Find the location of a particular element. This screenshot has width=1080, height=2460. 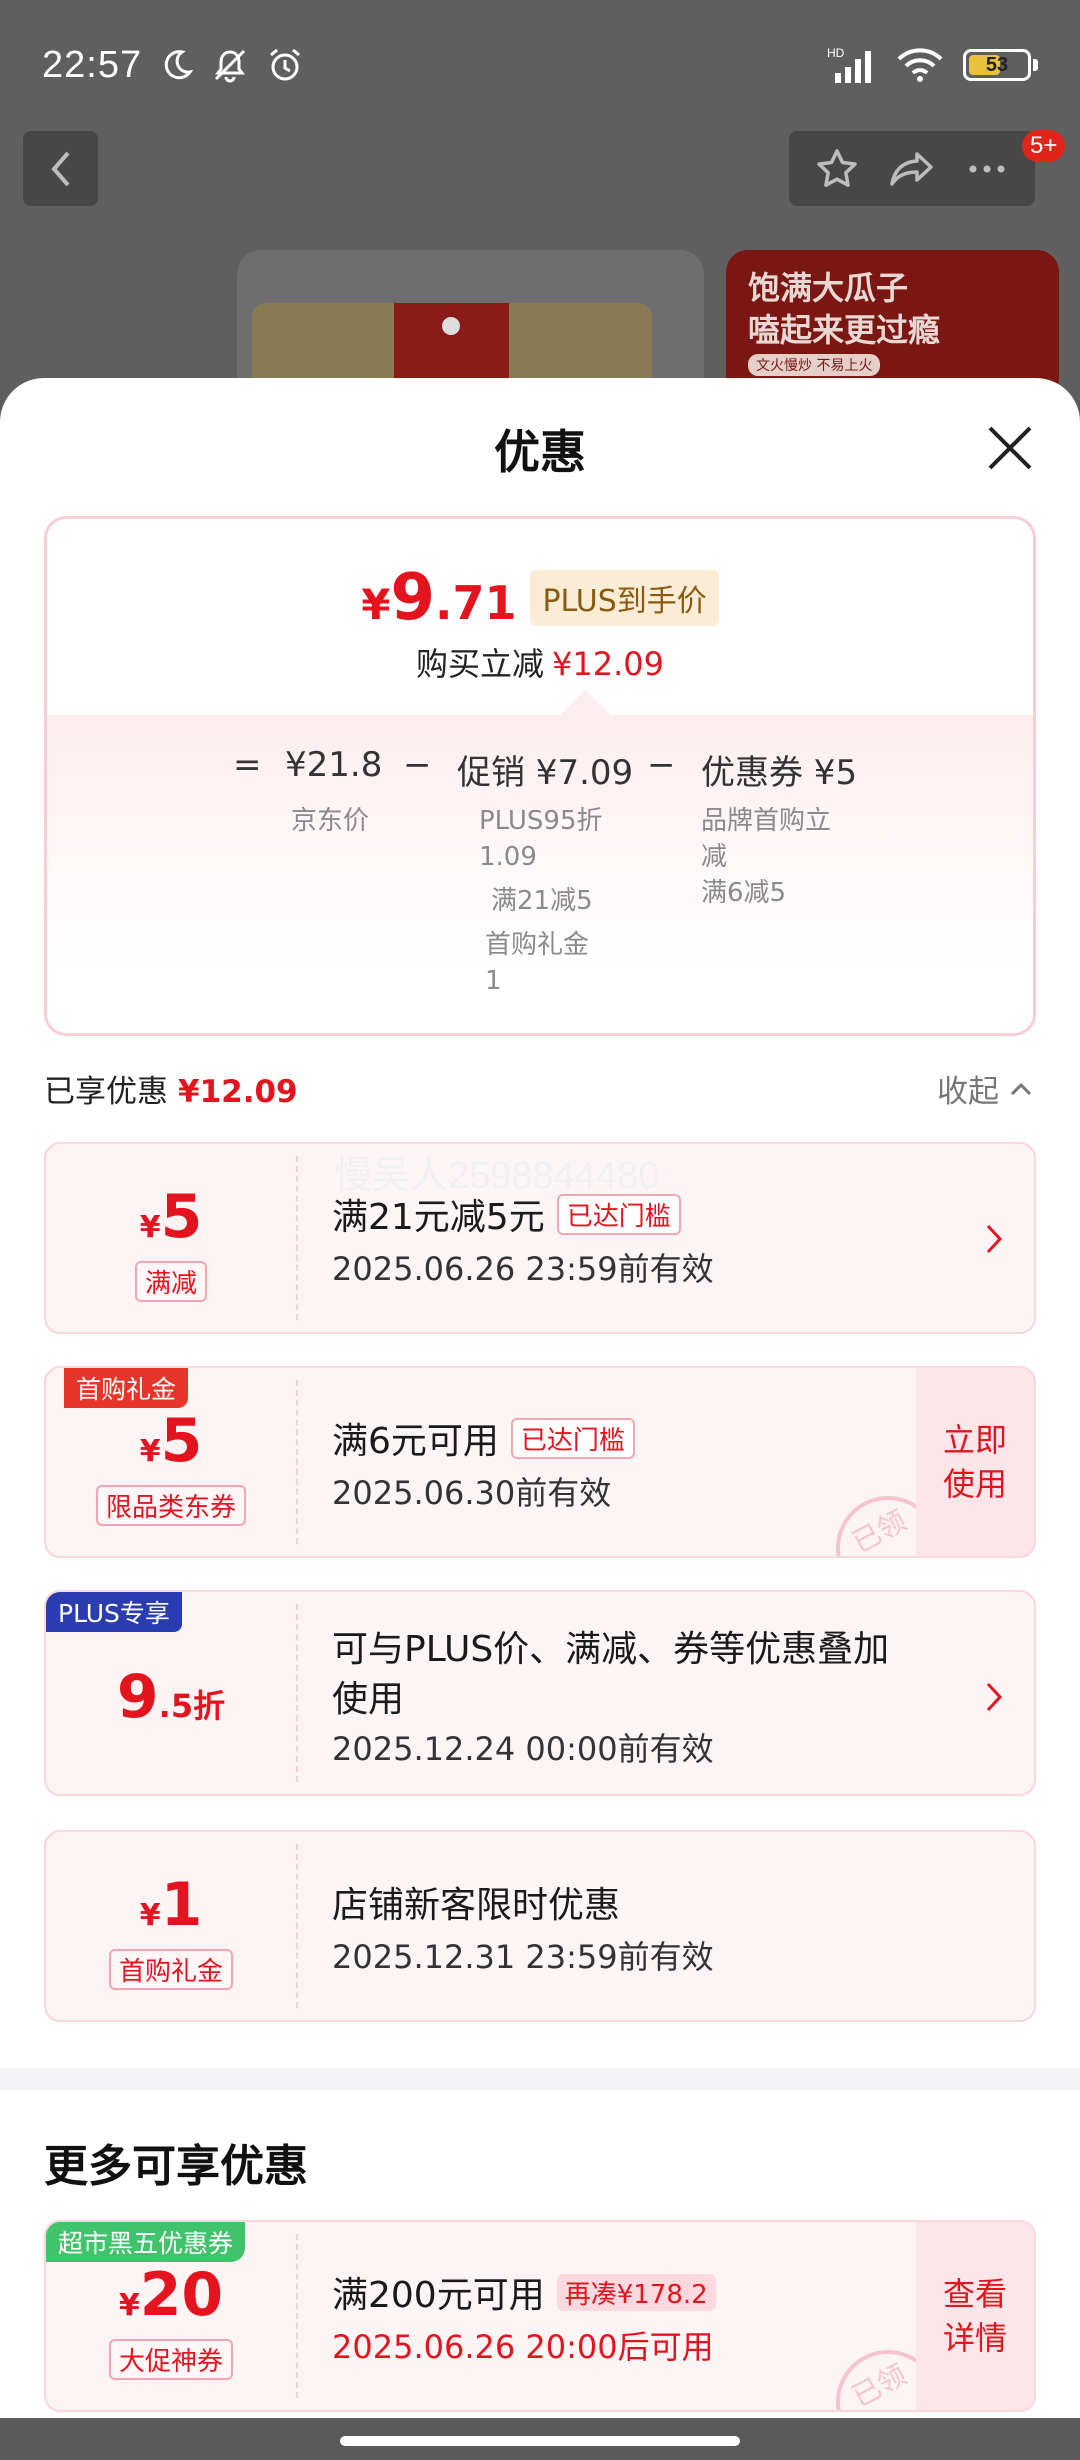

dnd-moon-icon is located at coordinates (179, 65).